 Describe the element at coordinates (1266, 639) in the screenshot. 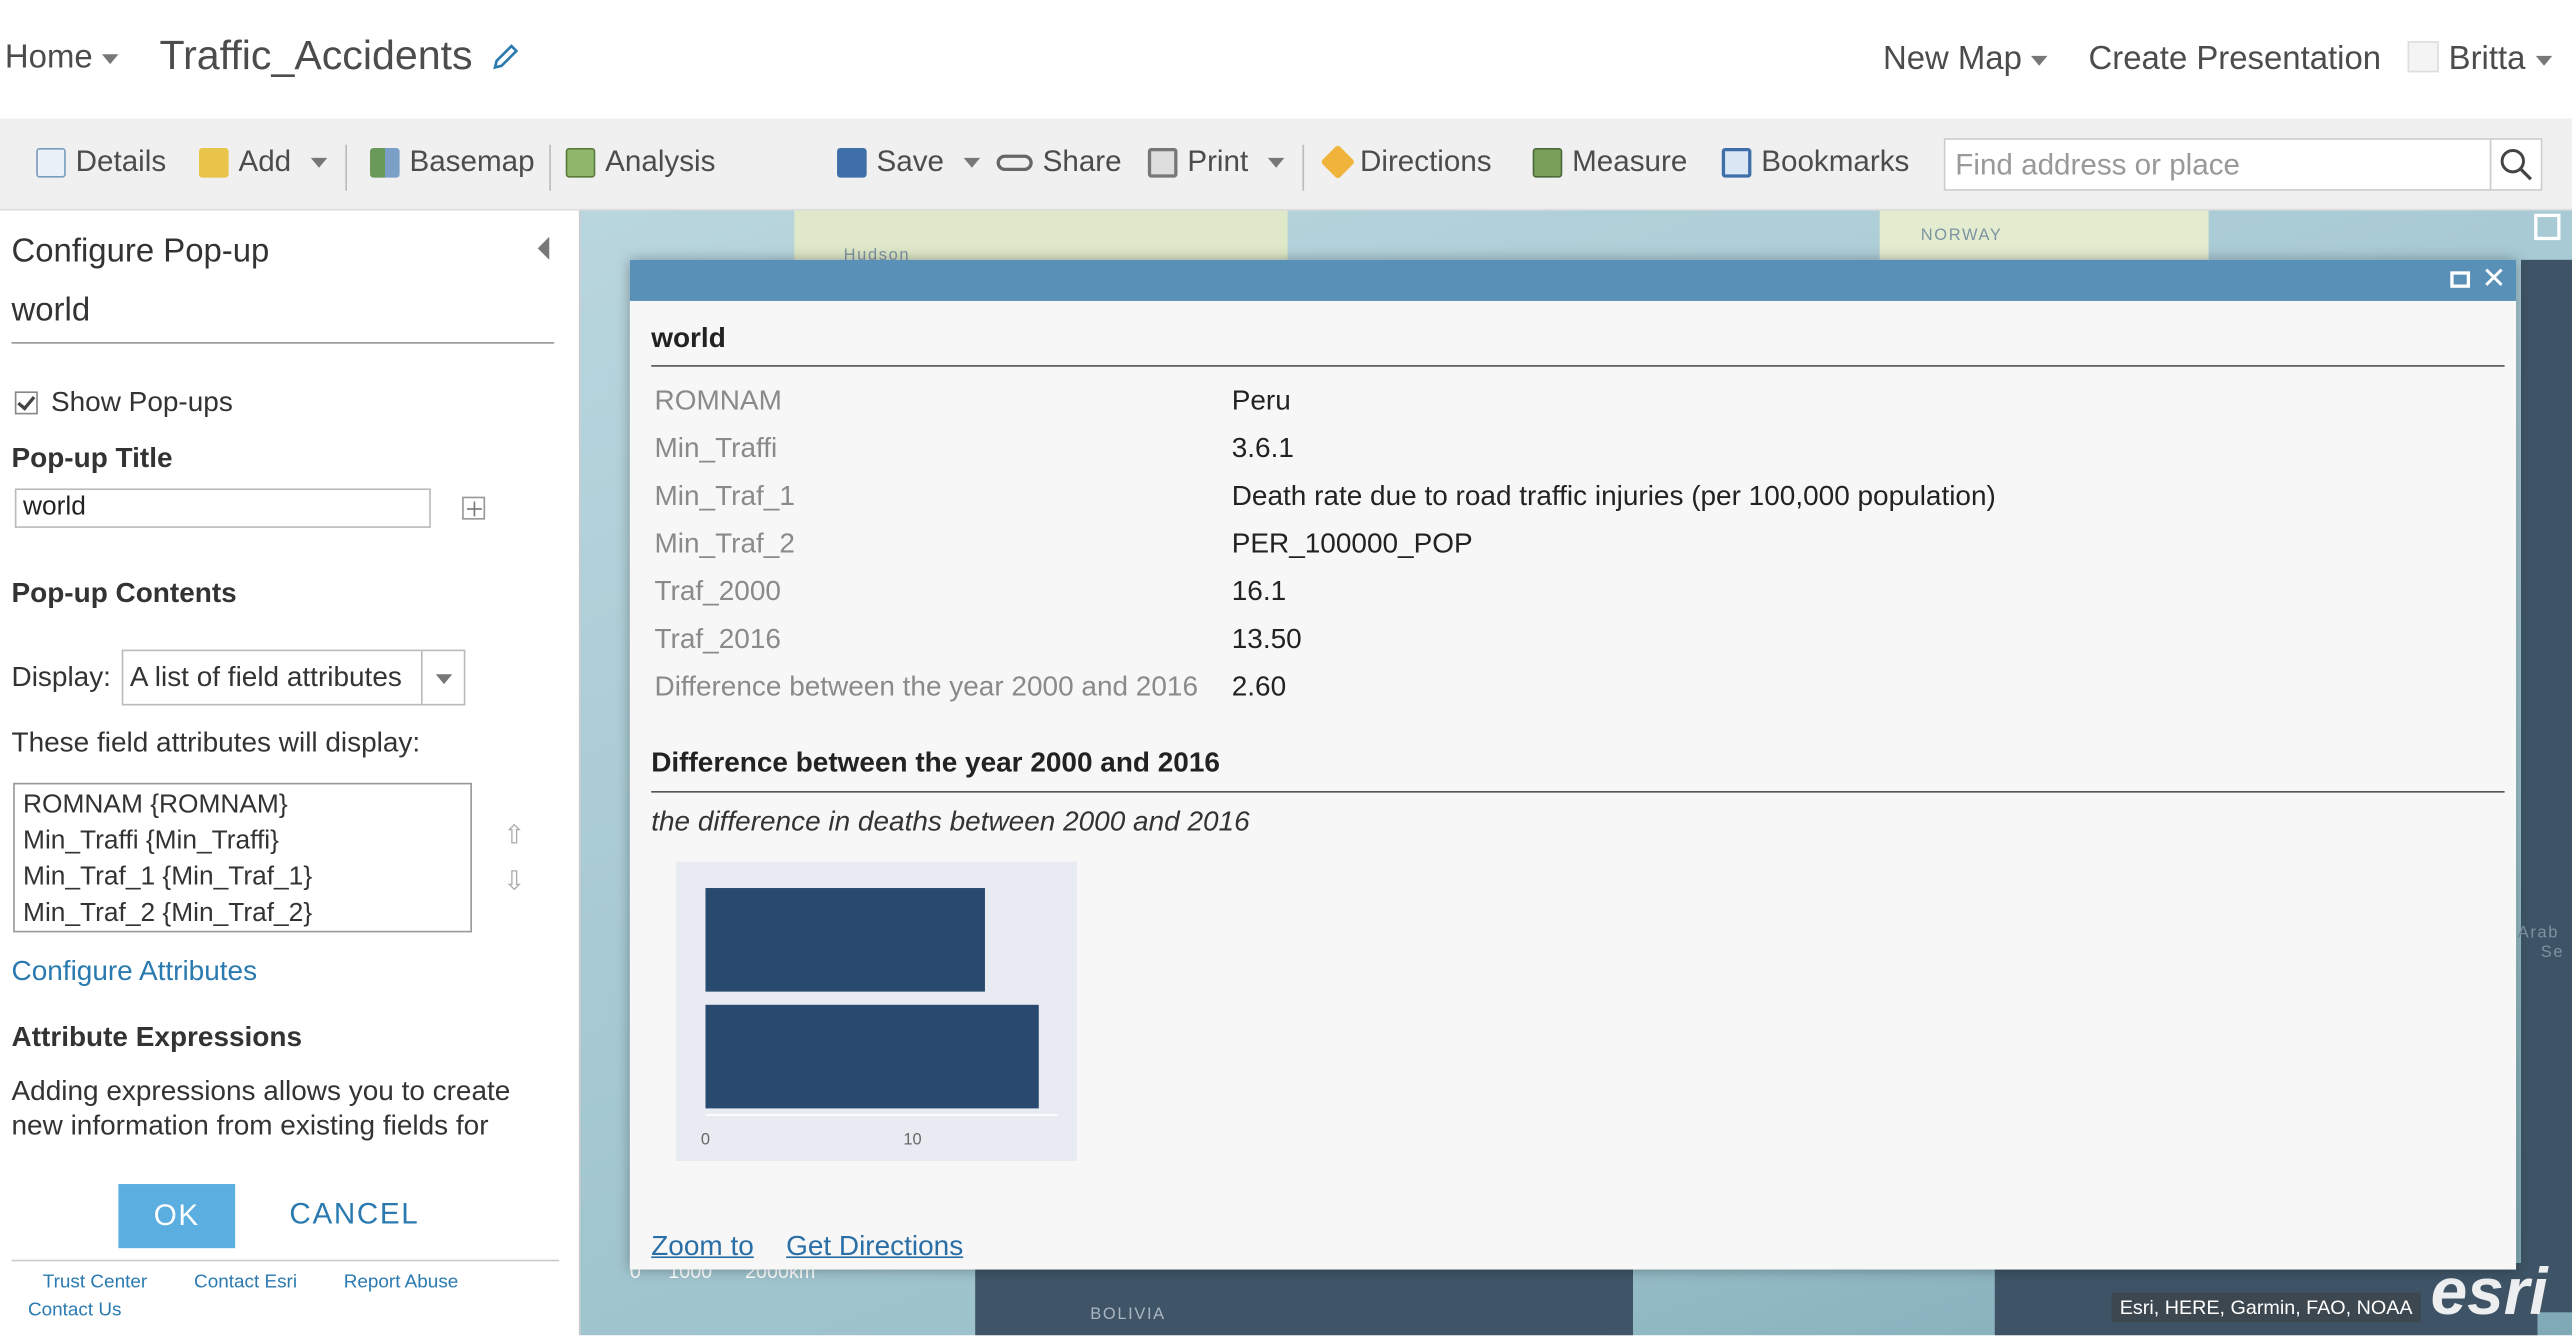

I see `attr-value: 13.50` at that location.